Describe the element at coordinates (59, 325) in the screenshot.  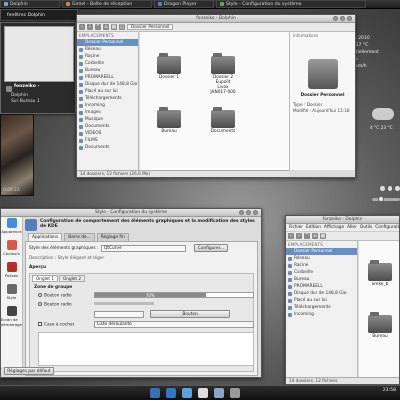
I see `preview-checkbox: Case à cocher` at that location.